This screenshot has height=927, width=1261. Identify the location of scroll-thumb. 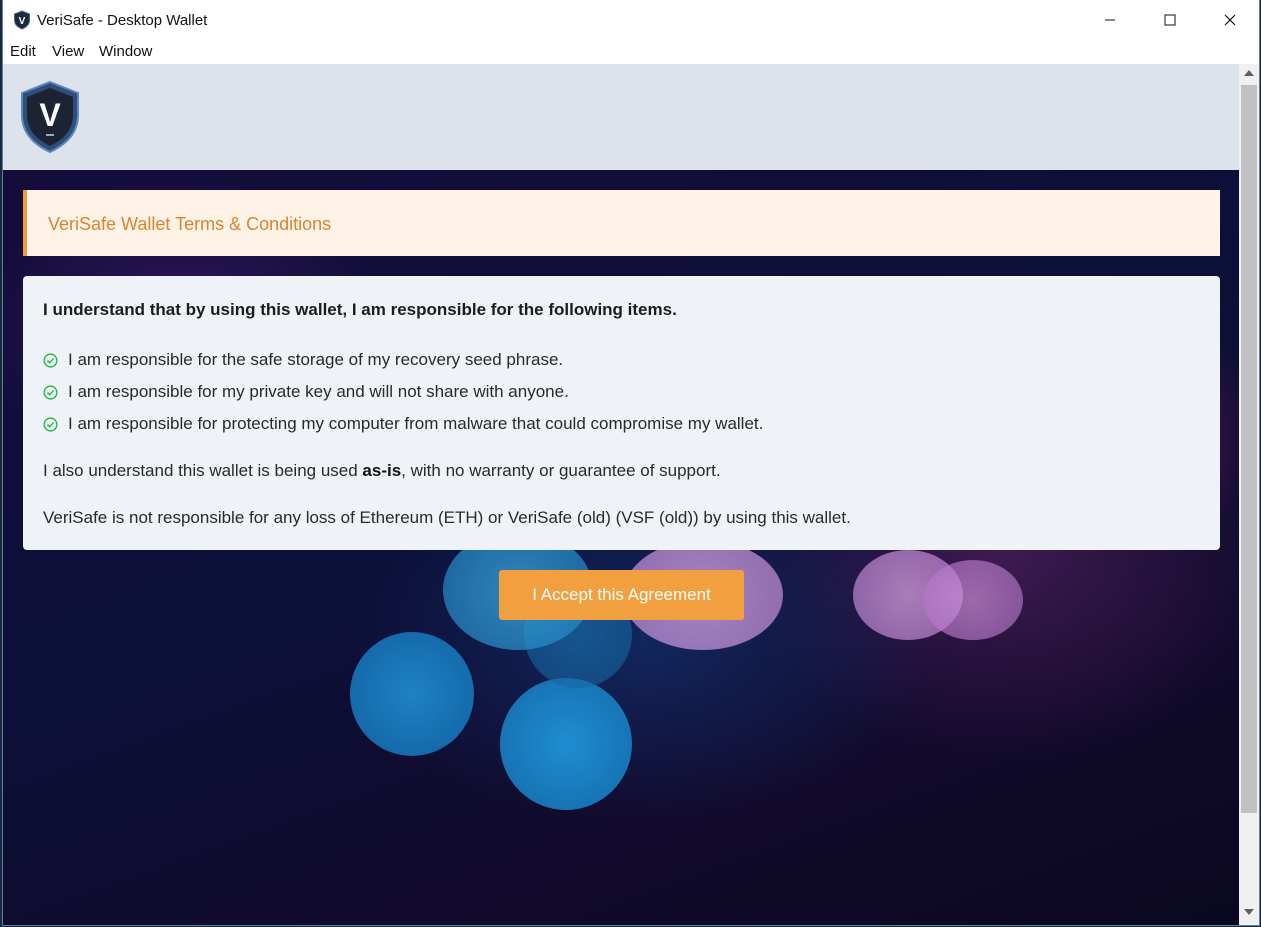
(1249, 449).